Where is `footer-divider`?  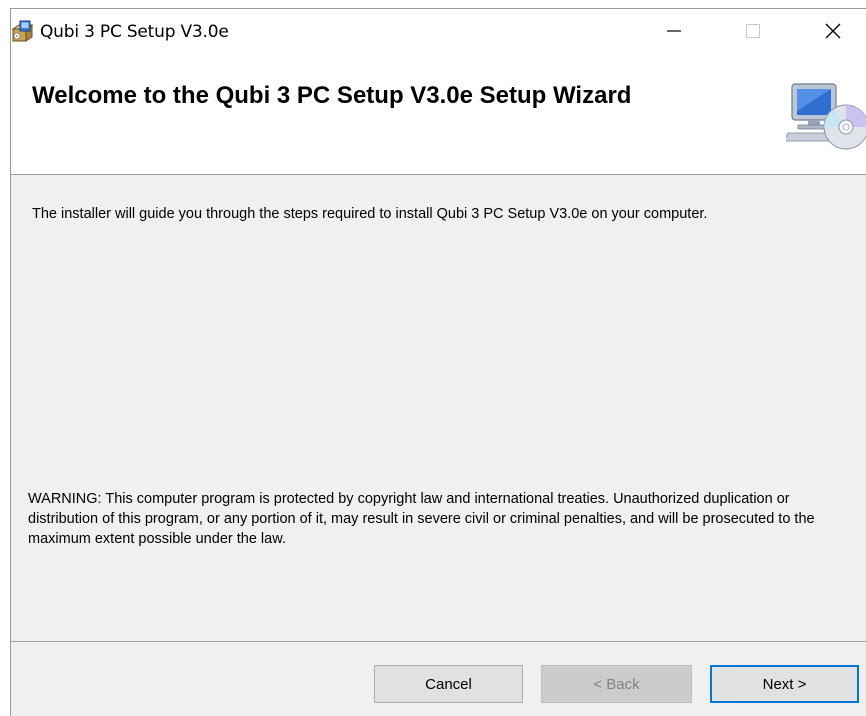
footer-divider is located at coordinates (438, 641).